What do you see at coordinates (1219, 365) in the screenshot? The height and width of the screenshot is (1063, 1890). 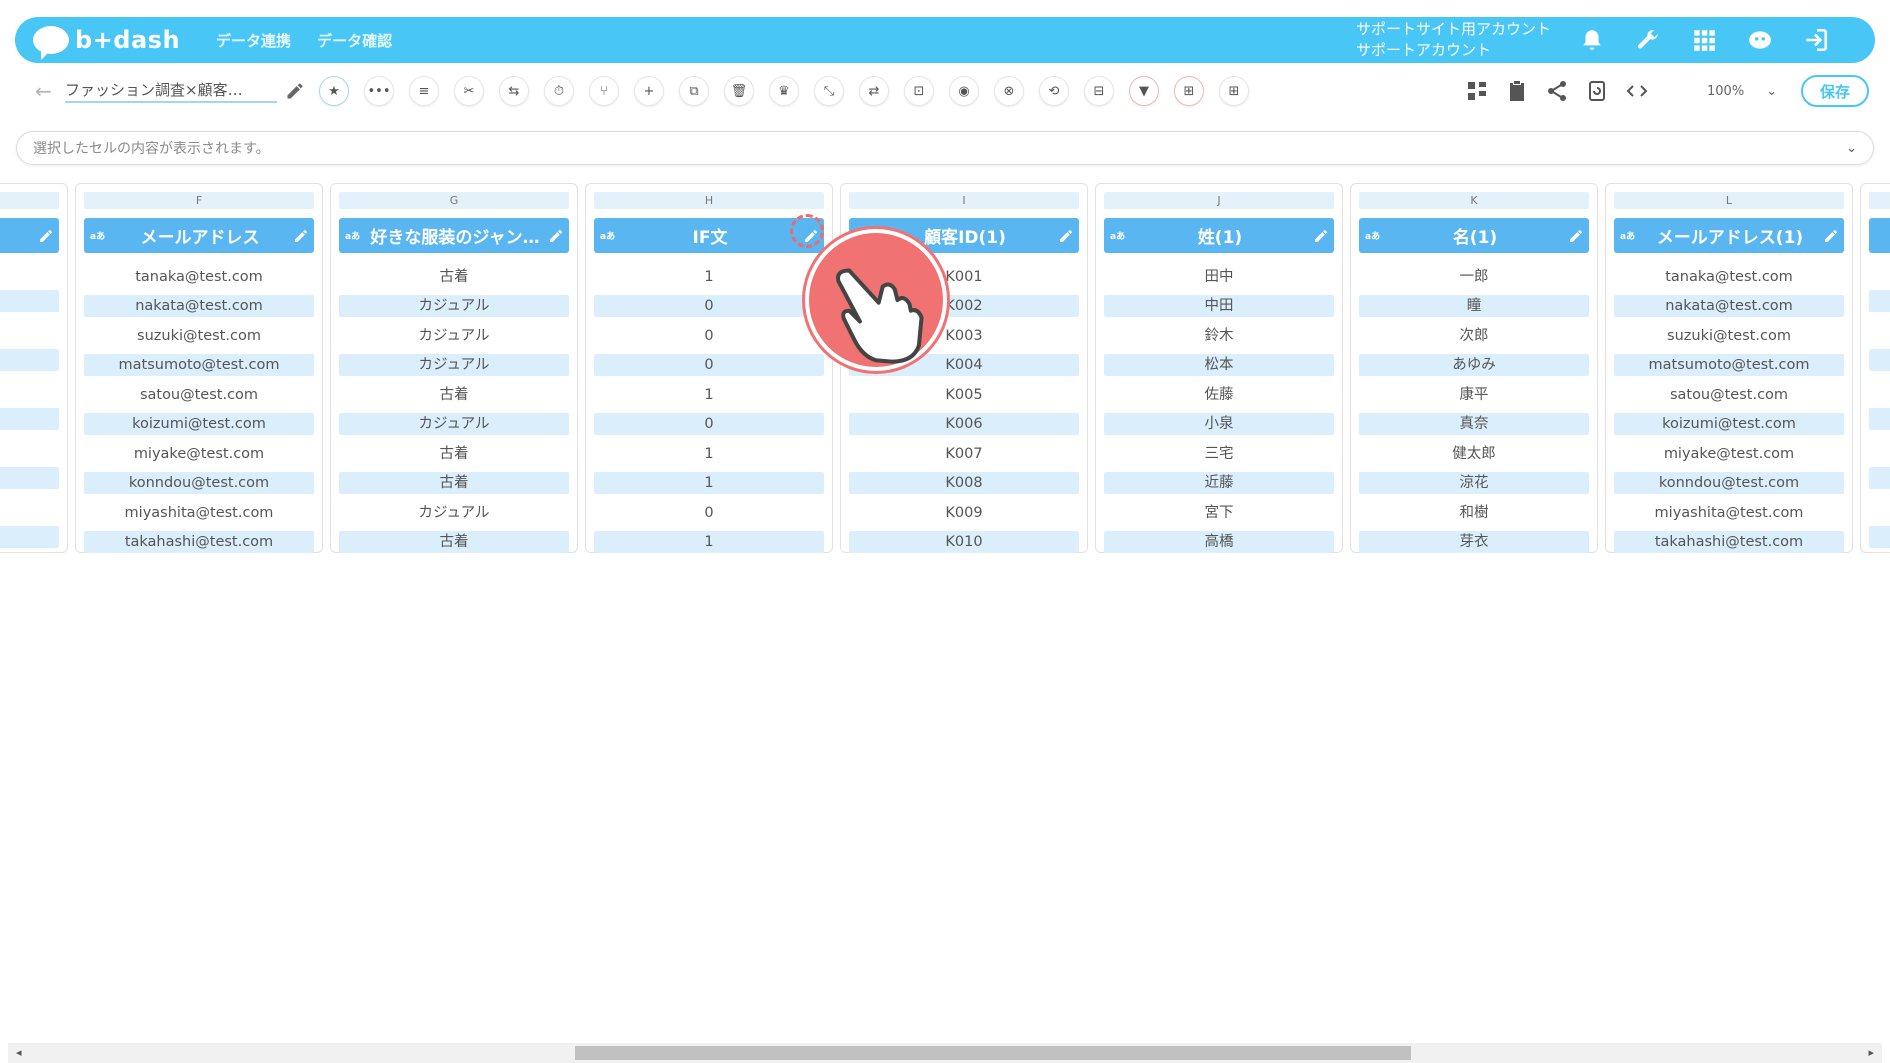 I see `table-cell: 松本` at bounding box center [1219, 365].